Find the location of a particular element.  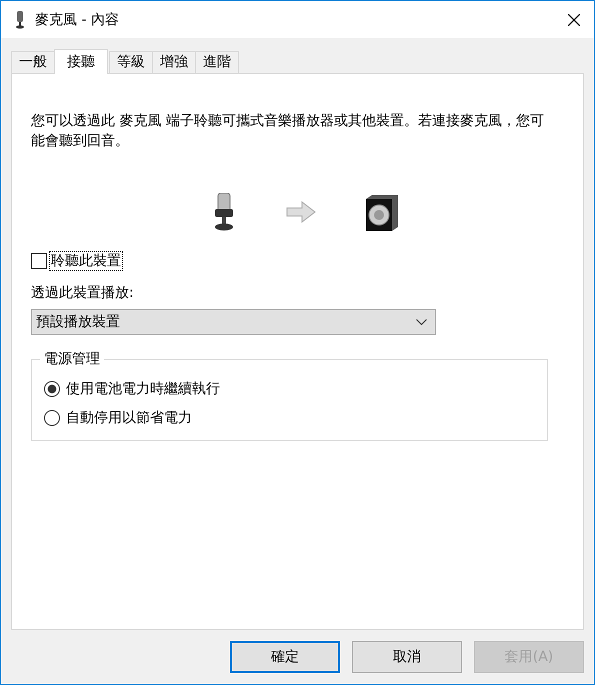

playback-dropdown: 預設播放裝置 is located at coordinates (233, 322).